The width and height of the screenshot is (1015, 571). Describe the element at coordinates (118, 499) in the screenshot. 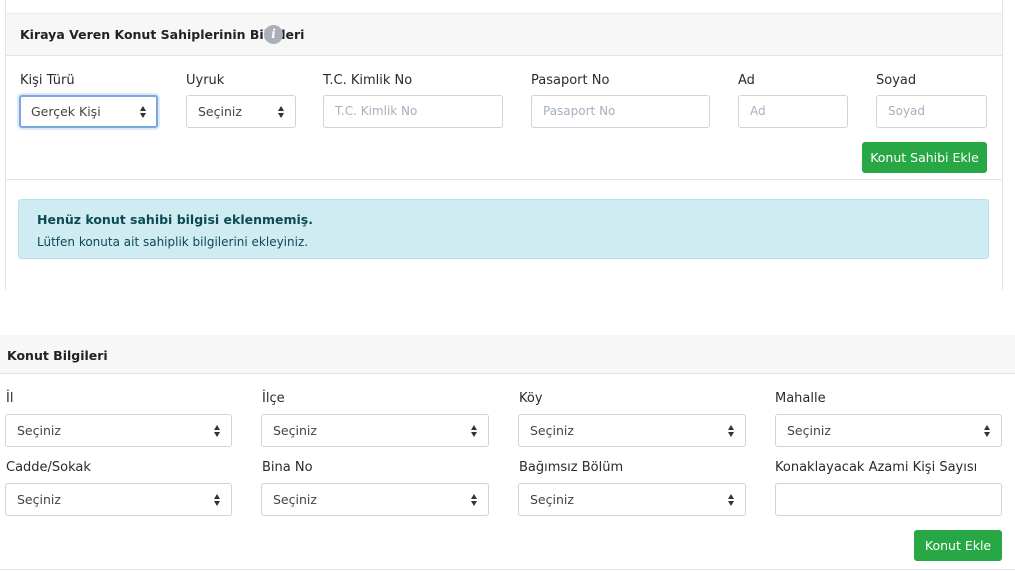

I see `cadde-select: Seçiniz` at that location.